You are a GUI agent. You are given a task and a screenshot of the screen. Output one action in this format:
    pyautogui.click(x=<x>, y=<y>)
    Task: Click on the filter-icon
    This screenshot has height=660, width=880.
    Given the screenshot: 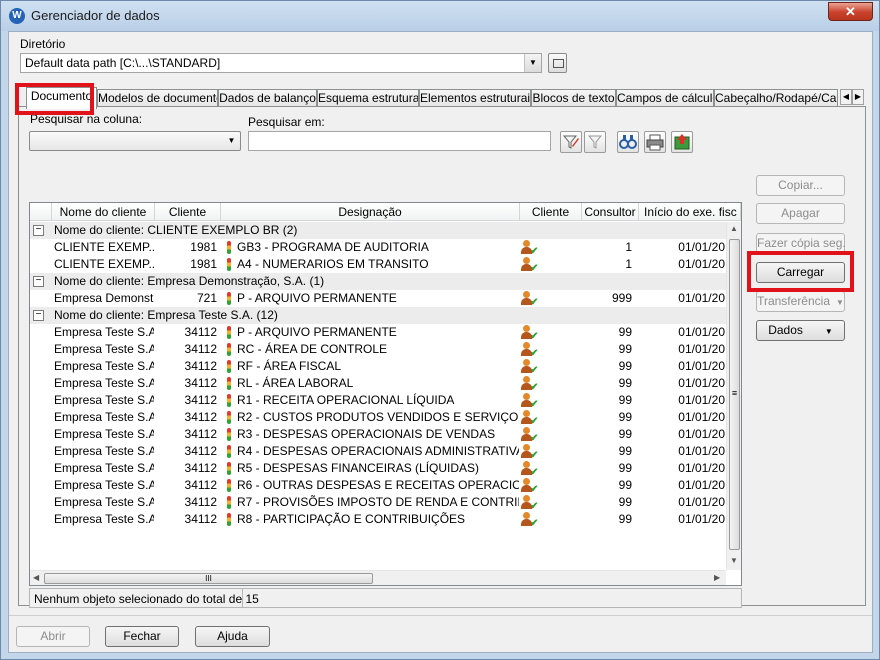 What is the action you would take?
    pyautogui.click(x=595, y=142)
    